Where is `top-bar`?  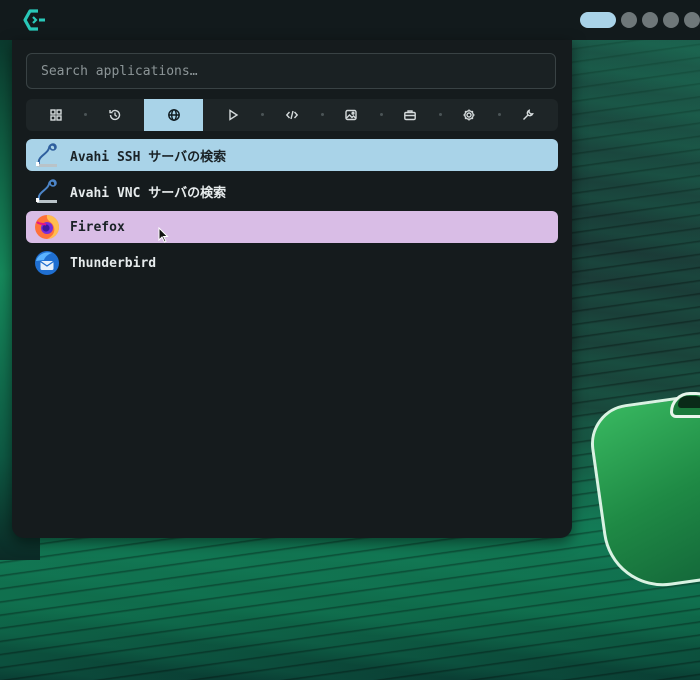
top-bar is located at coordinates (350, 20).